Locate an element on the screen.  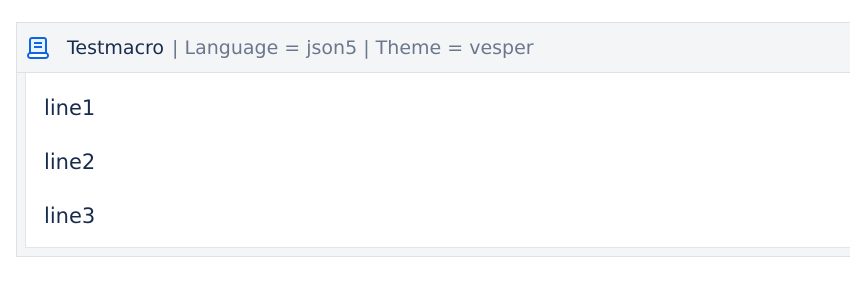
macro-title: Testmacro is located at coordinates (116, 47).